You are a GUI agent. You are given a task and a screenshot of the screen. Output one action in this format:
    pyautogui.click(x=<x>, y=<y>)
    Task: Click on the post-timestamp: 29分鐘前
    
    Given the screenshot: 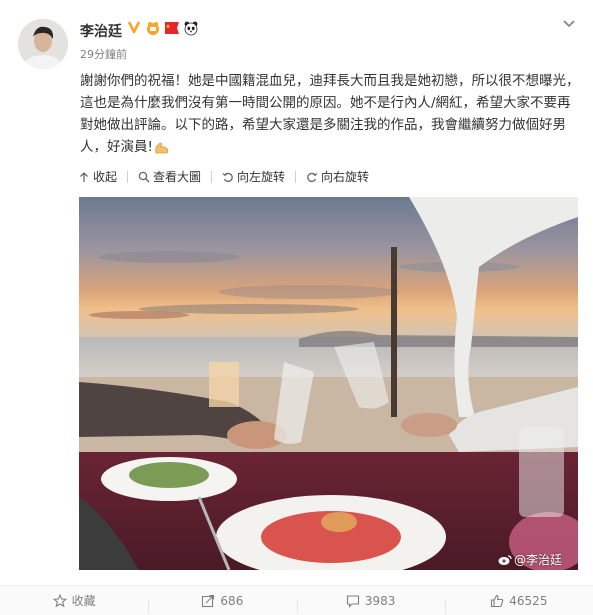 What is the action you would take?
    pyautogui.click(x=103, y=54)
    